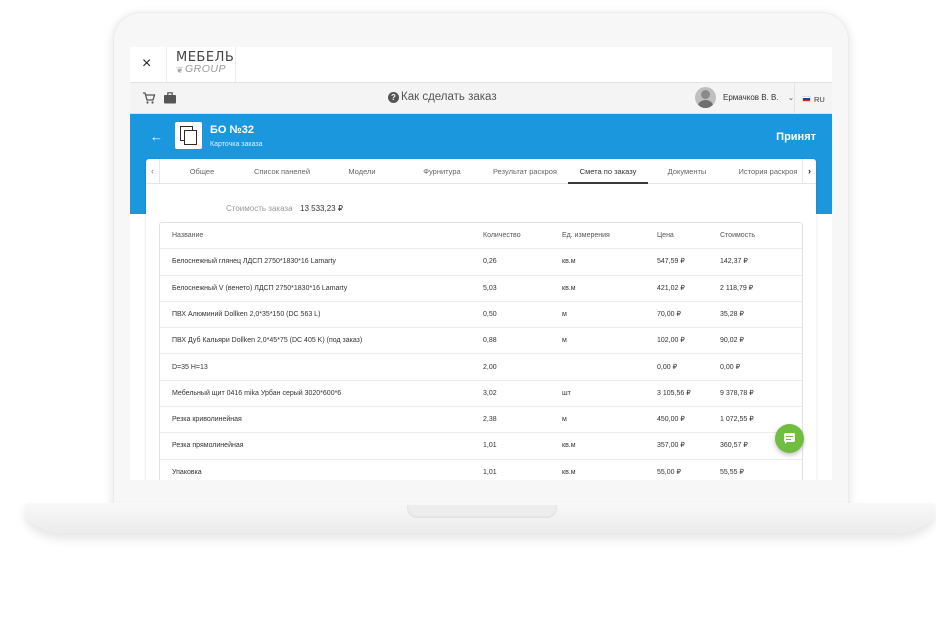 The height and width of the screenshot is (637, 936). Describe the element at coordinates (482, 511) in the screenshot. I see `laptop-notch` at that location.